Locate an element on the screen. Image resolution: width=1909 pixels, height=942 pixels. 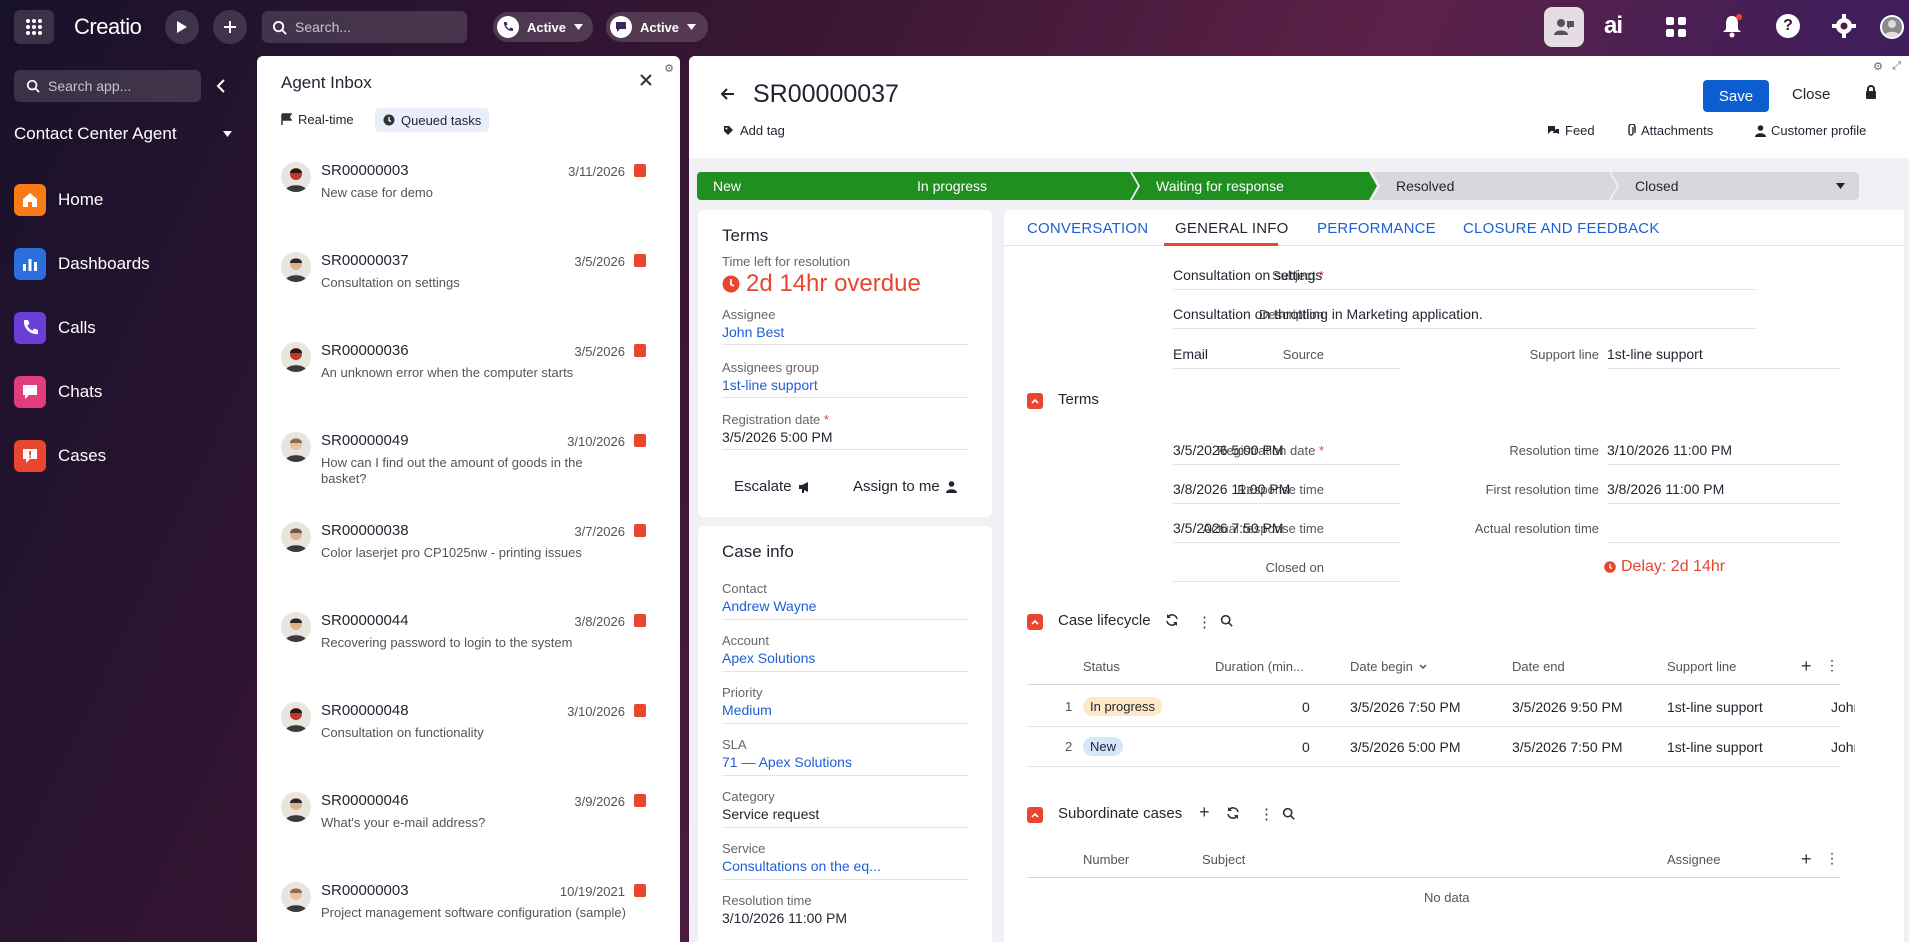
notifications-button is located at coordinates (1732, 26).